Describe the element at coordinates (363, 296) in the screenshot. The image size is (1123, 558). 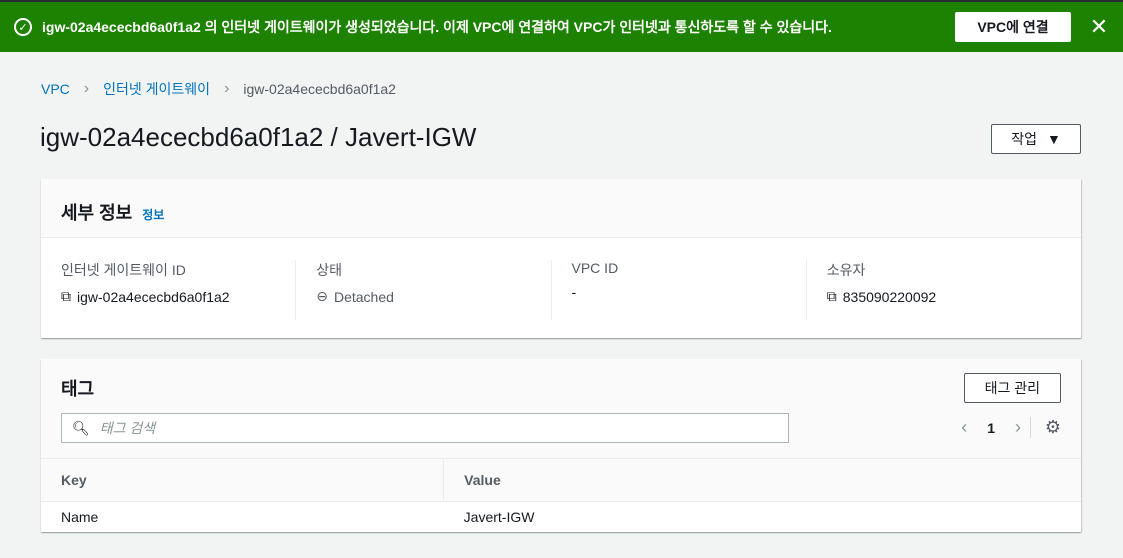
I see `field-value: Detached` at that location.